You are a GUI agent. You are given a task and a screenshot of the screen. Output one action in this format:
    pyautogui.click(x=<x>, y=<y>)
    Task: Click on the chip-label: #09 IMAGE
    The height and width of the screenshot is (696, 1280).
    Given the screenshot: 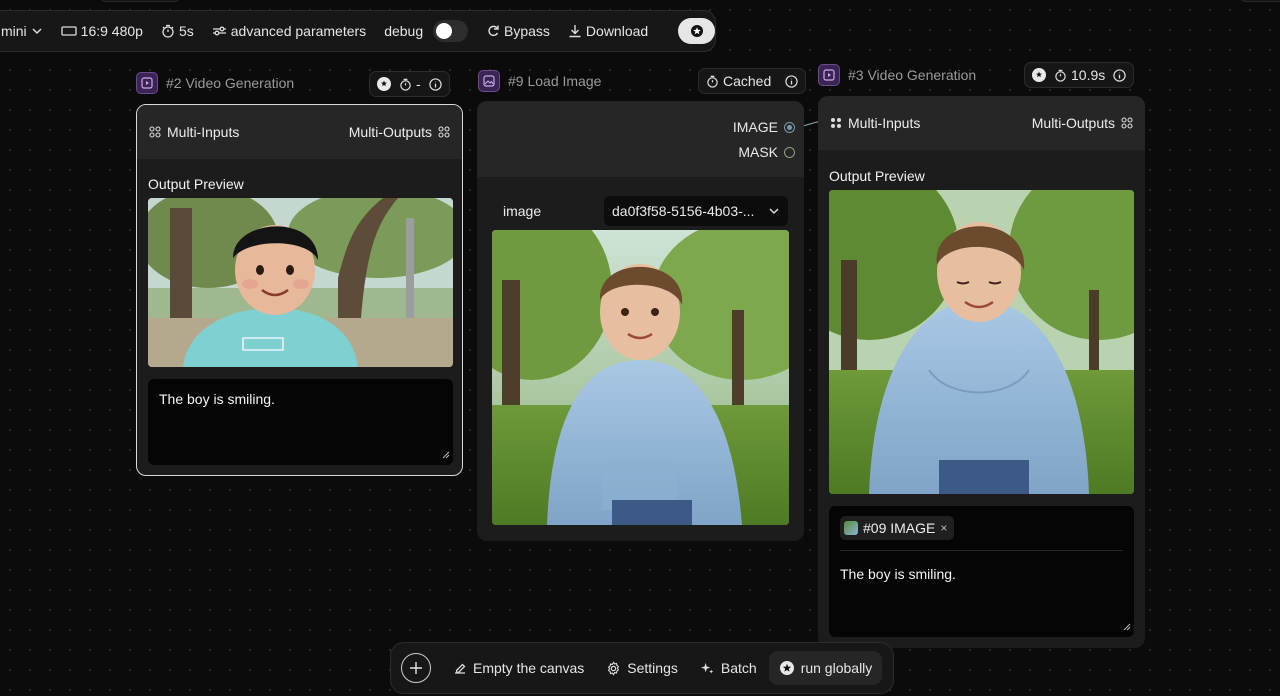 What is the action you would take?
    pyautogui.click(x=899, y=528)
    